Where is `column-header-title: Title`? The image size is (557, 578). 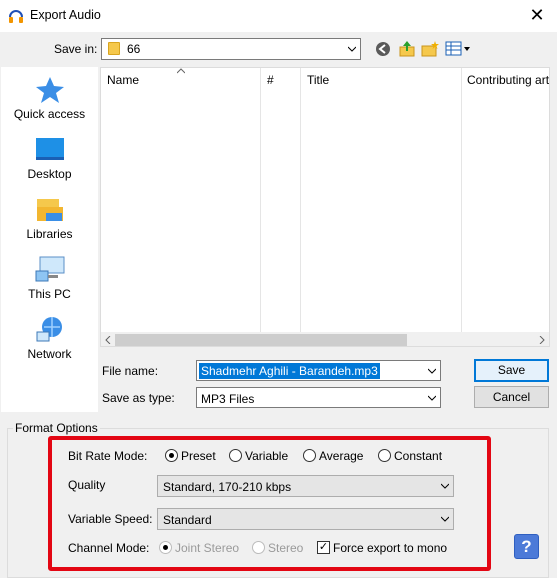
column-header-title: Title is located at coordinates (318, 80).